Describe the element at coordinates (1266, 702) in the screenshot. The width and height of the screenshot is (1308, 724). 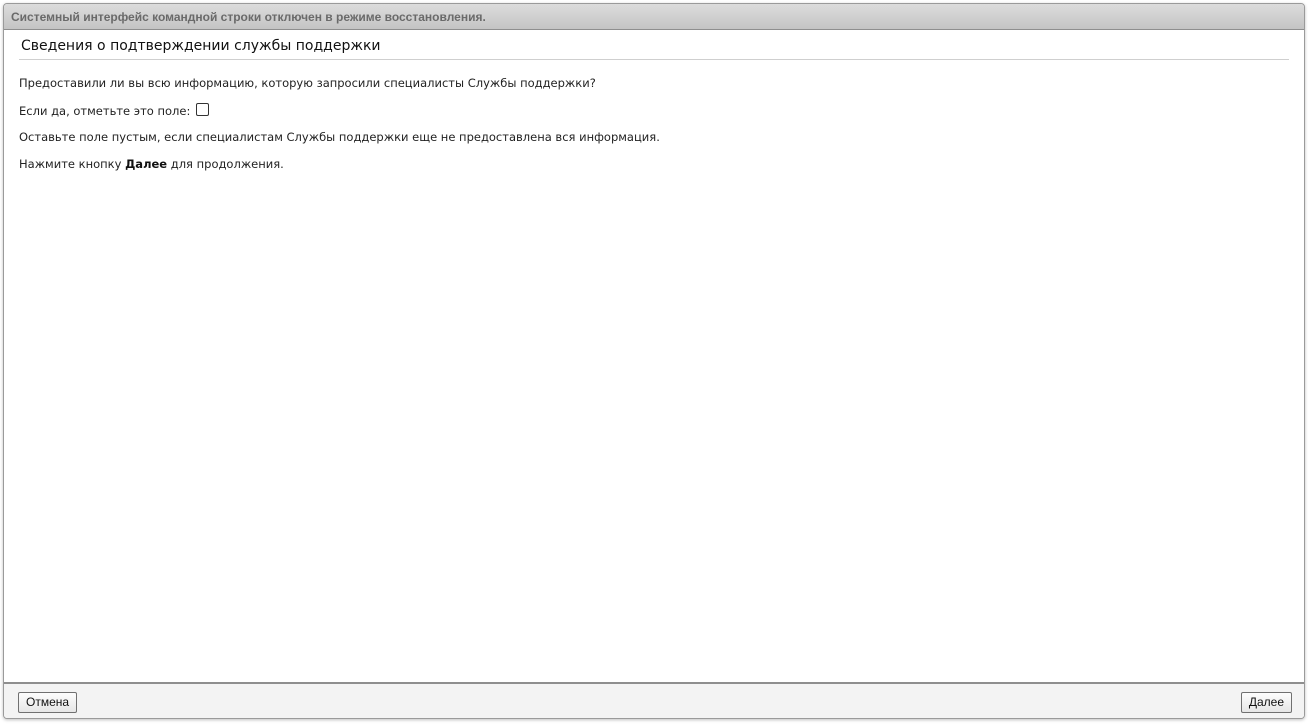
I see `next-button: Далее` at that location.